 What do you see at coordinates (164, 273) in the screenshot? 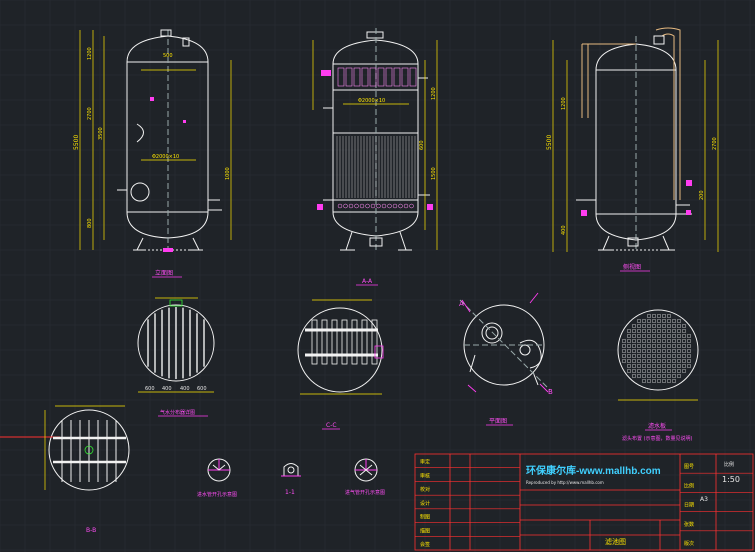
I see `front-view-title: 立面图` at bounding box center [164, 273].